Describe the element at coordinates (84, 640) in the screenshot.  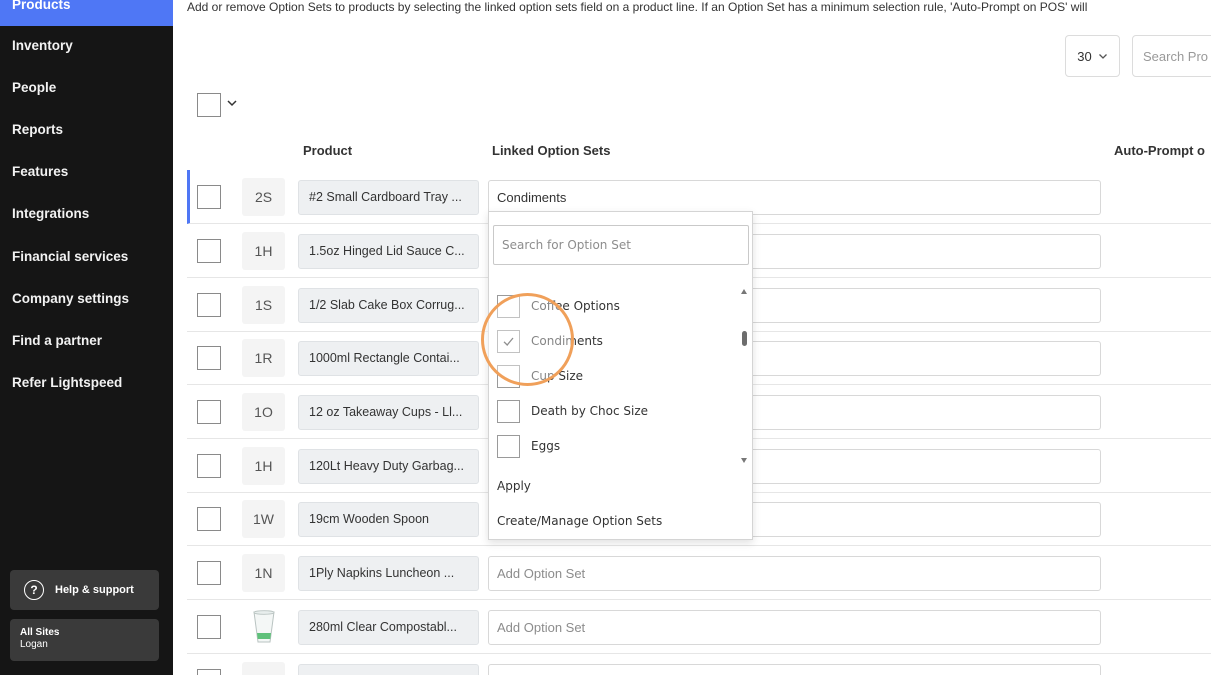
I see `site-selector: All Sites Logan` at that location.